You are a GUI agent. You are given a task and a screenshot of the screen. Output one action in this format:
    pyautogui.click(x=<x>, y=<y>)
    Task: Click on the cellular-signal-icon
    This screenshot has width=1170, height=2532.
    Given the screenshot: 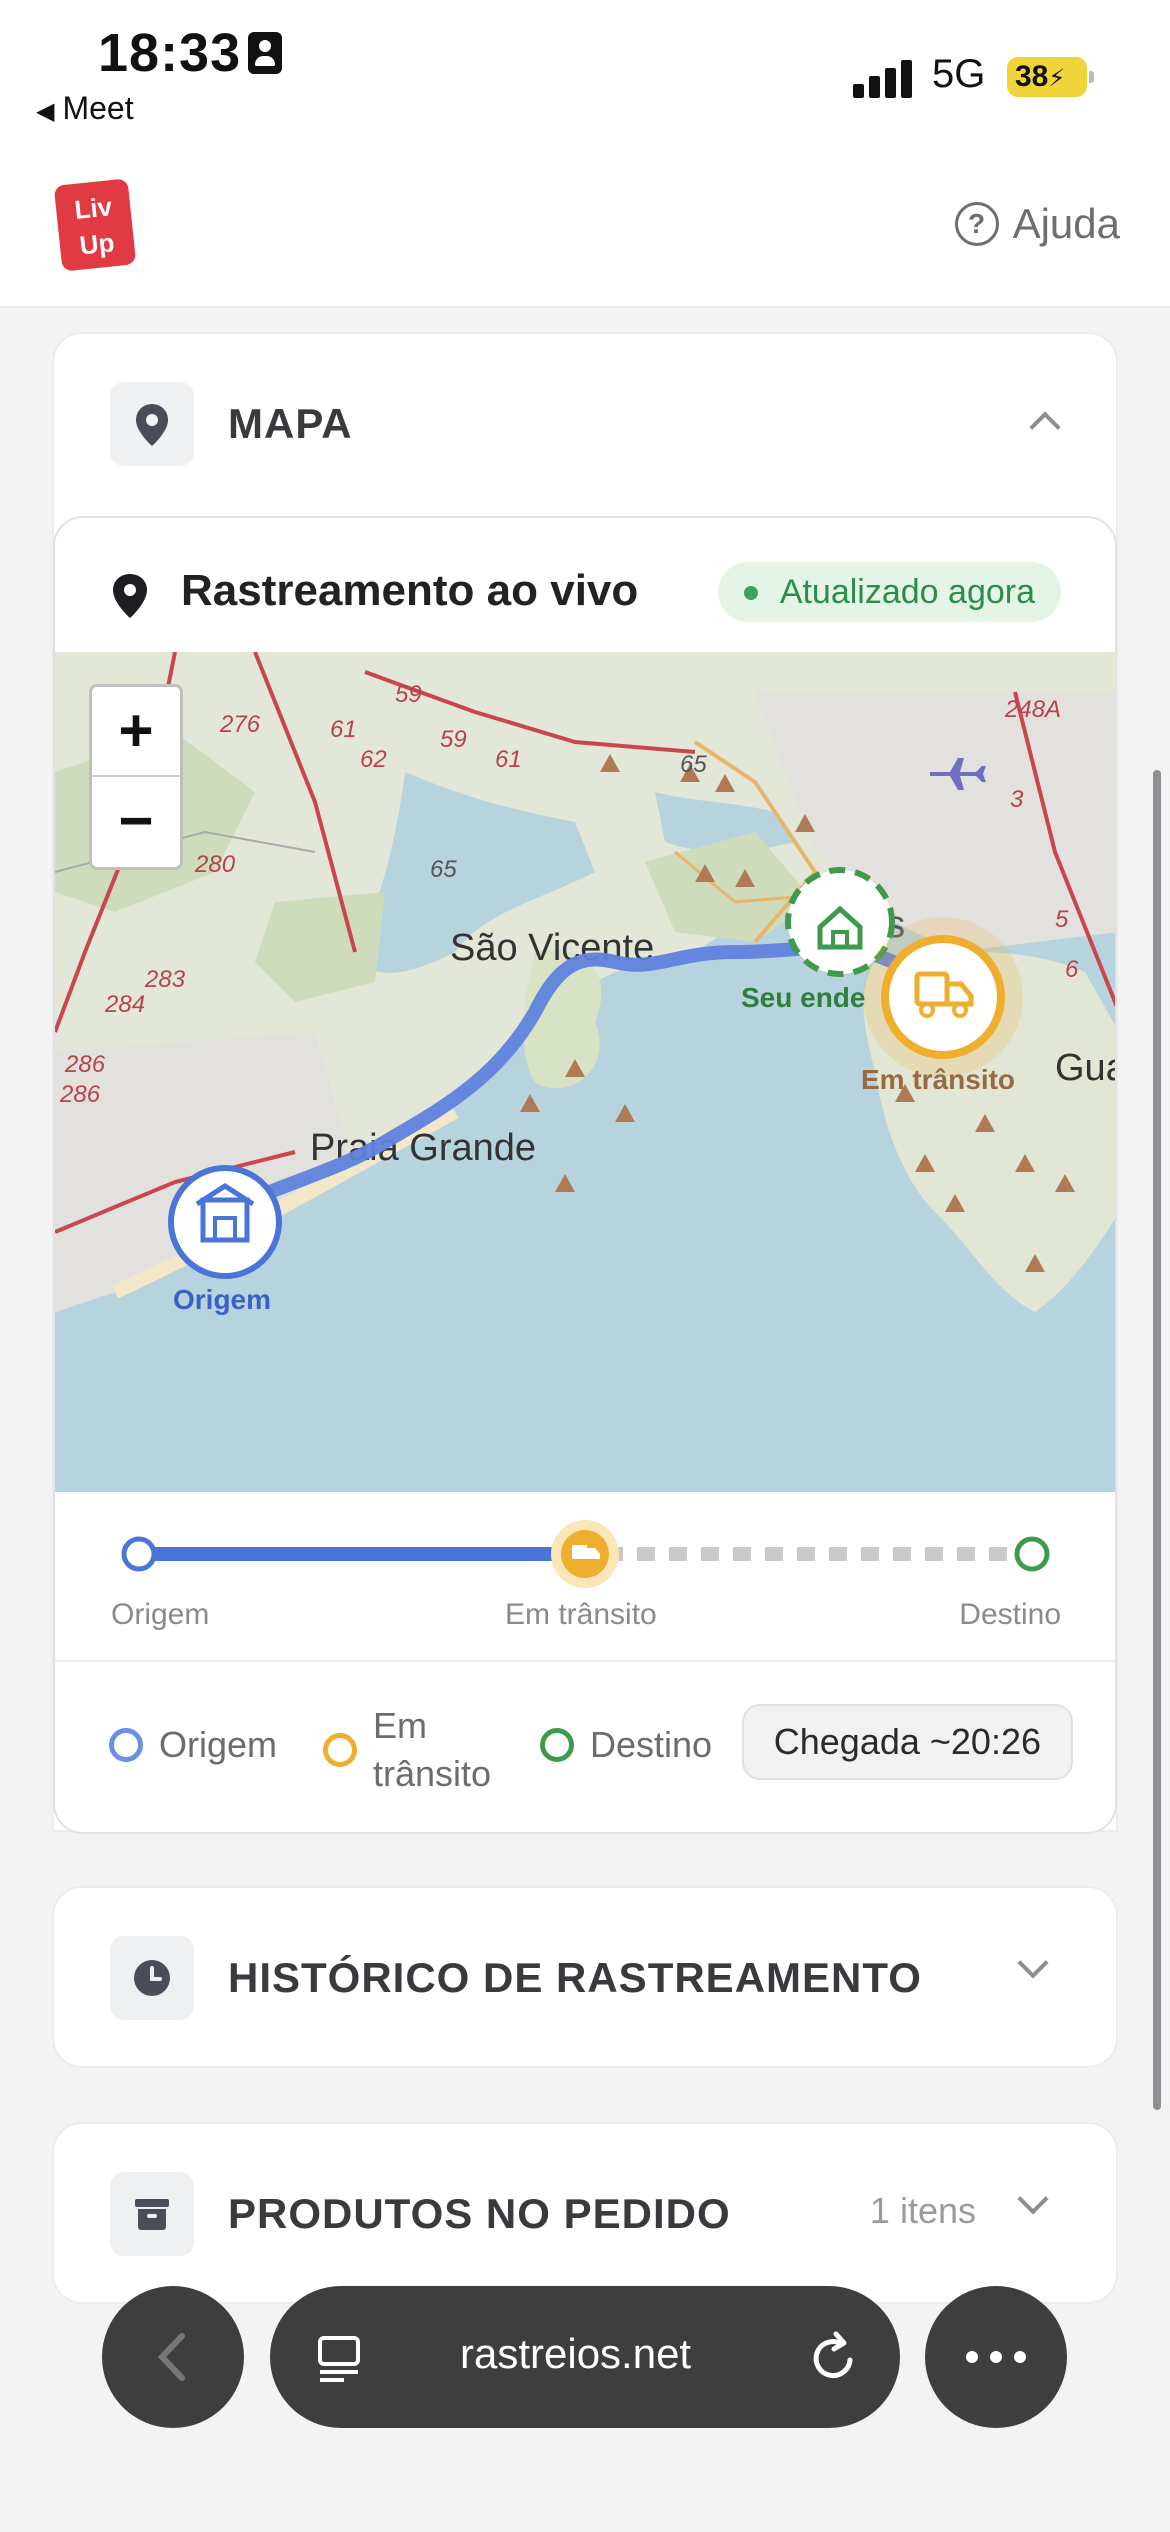 What is the action you would take?
    pyautogui.click(x=883, y=78)
    